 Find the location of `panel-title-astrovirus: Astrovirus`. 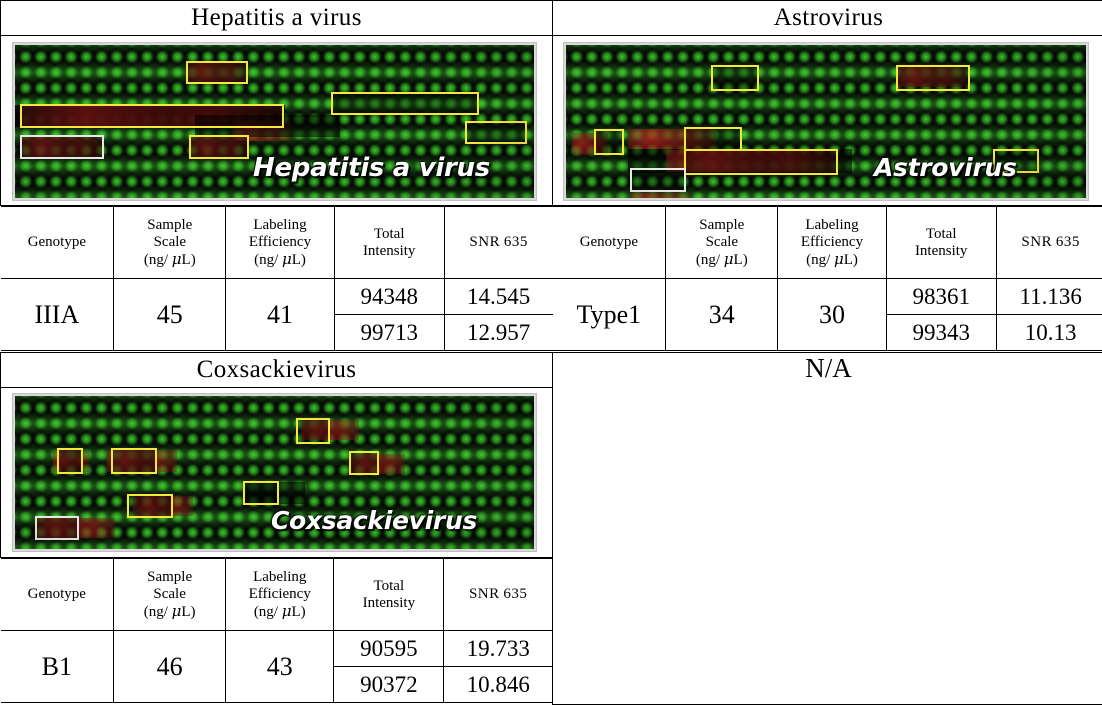

panel-title-astrovirus: Astrovirus is located at coordinates (828, 17).